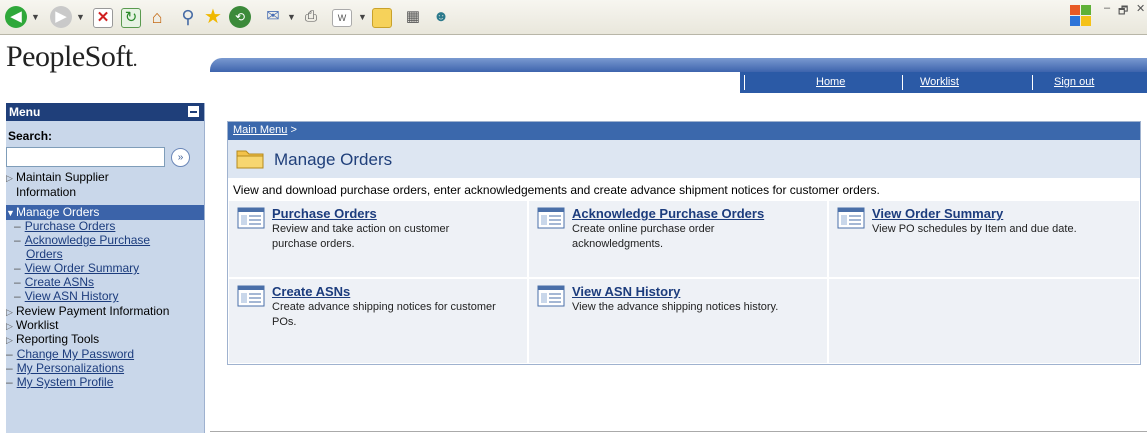 The width and height of the screenshot is (1147, 433). I want to click on page-title-bar: Manage Orders, so click(684, 159).